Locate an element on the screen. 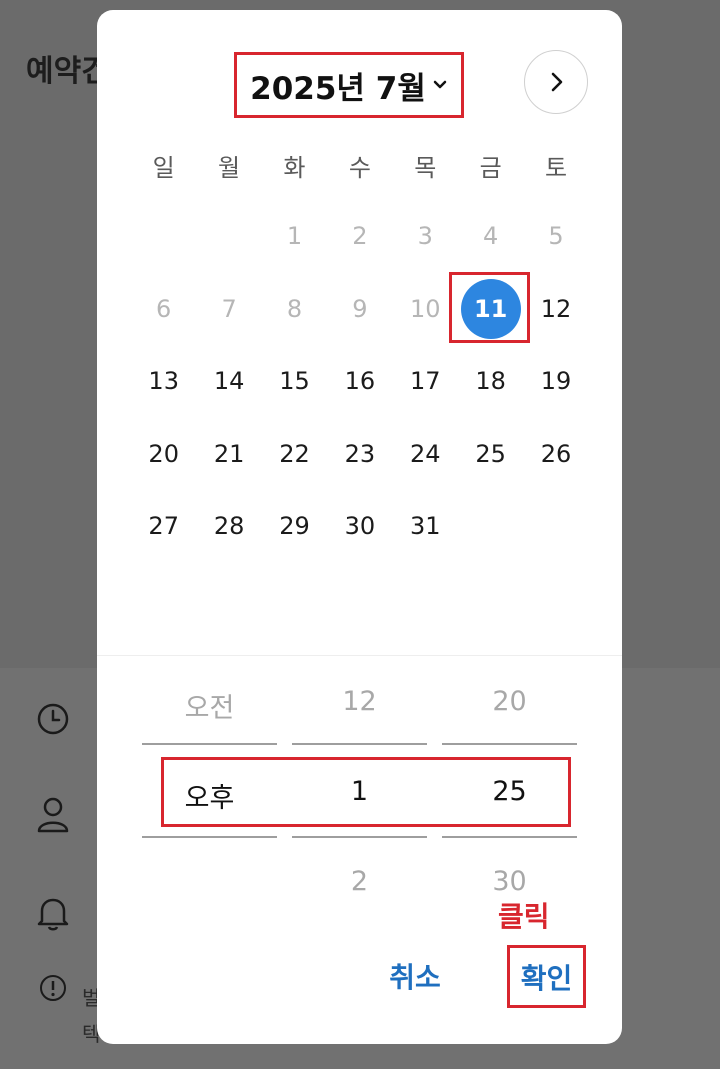 This screenshot has height=1069, width=720. calendar-day: 29 is located at coordinates (294, 526).